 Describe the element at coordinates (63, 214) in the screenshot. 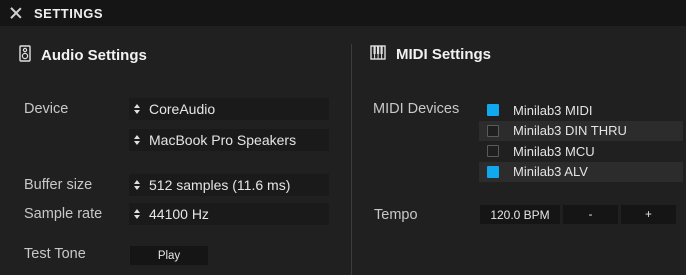

I see `sample-rate-label: Sample rate` at that location.